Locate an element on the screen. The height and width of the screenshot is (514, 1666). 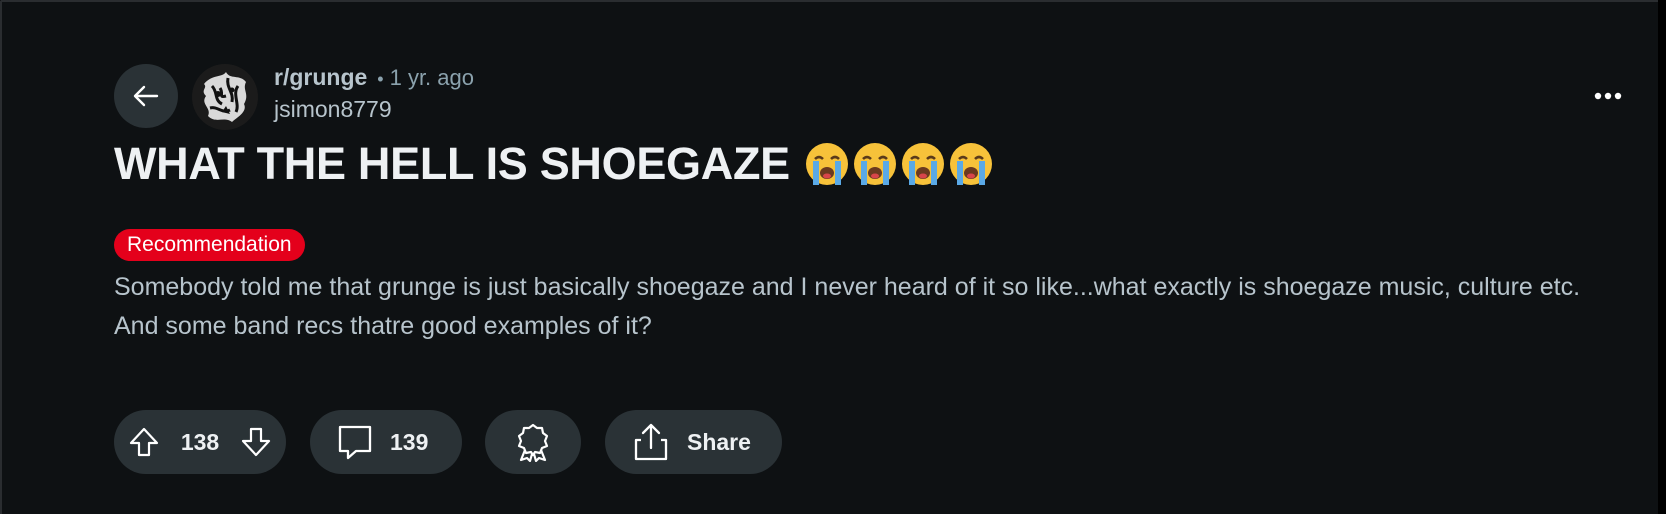
post-title: WHAT THE HELL IS SHOEGAZE is located at coordinates (554, 164).